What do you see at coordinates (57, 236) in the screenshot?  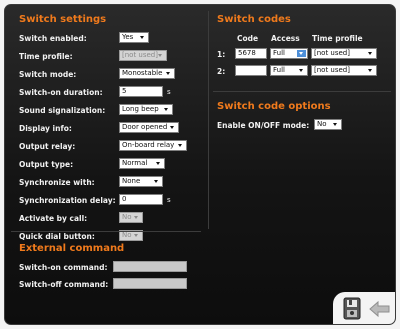 I see `quick-dial-button-label: Quick dial button:` at bounding box center [57, 236].